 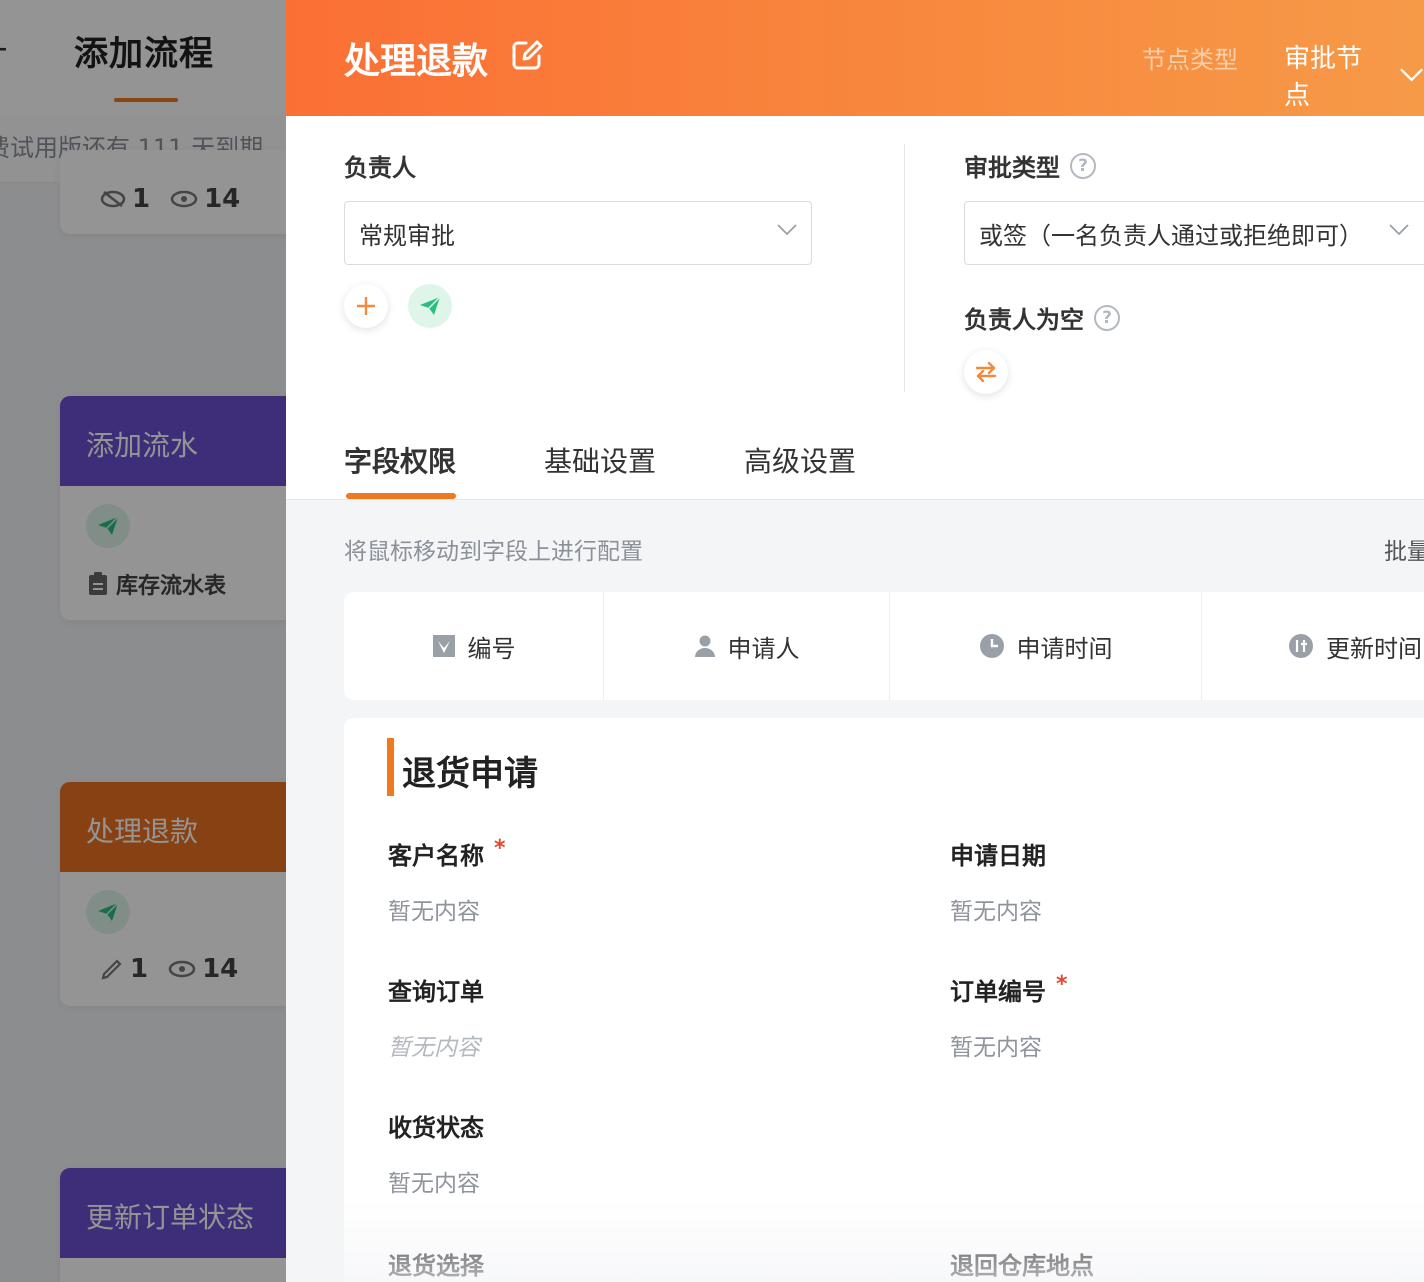 I want to click on field-label: 客户名称, so click(x=436, y=856).